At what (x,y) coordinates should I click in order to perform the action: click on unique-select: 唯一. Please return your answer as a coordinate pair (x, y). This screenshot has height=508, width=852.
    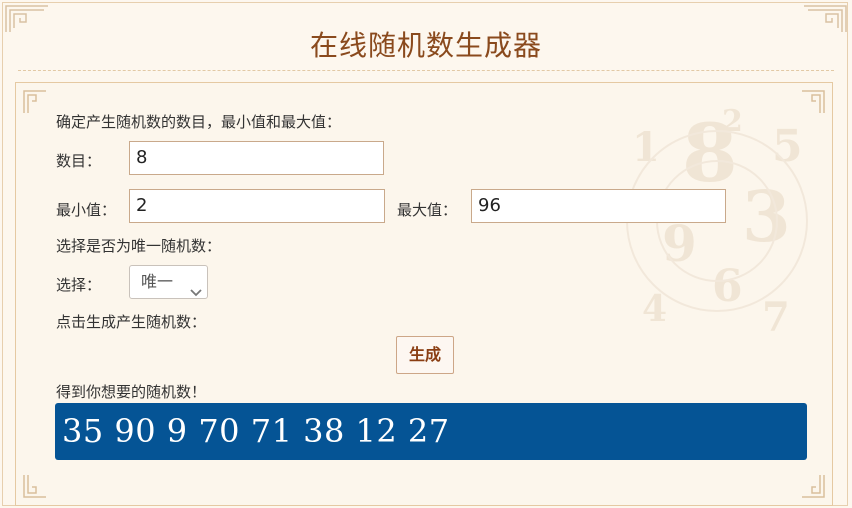
    Looking at the image, I should click on (168, 282).